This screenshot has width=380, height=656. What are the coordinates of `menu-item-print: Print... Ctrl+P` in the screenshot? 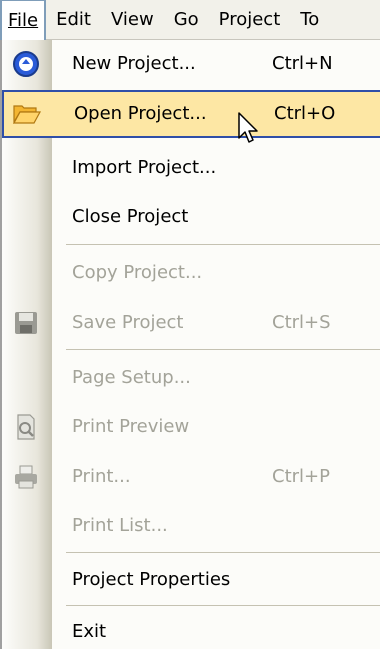 It's located at (191, 477).